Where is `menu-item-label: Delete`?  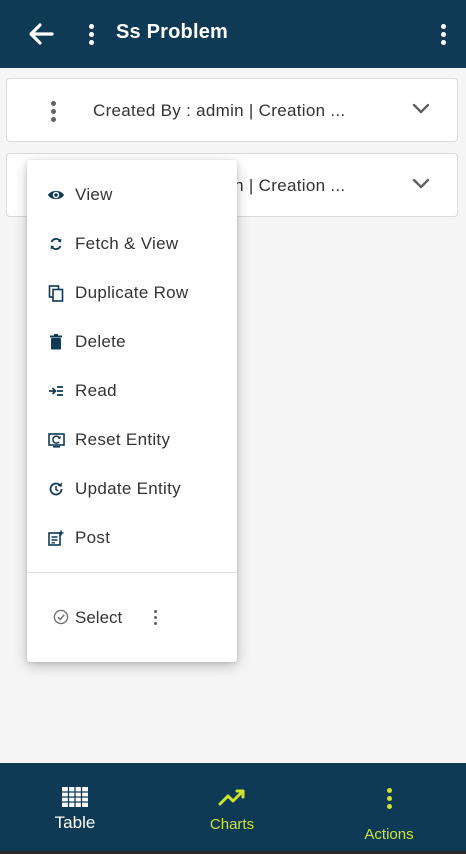
menu-item-label: Delete is located at coordinates (100, 341).